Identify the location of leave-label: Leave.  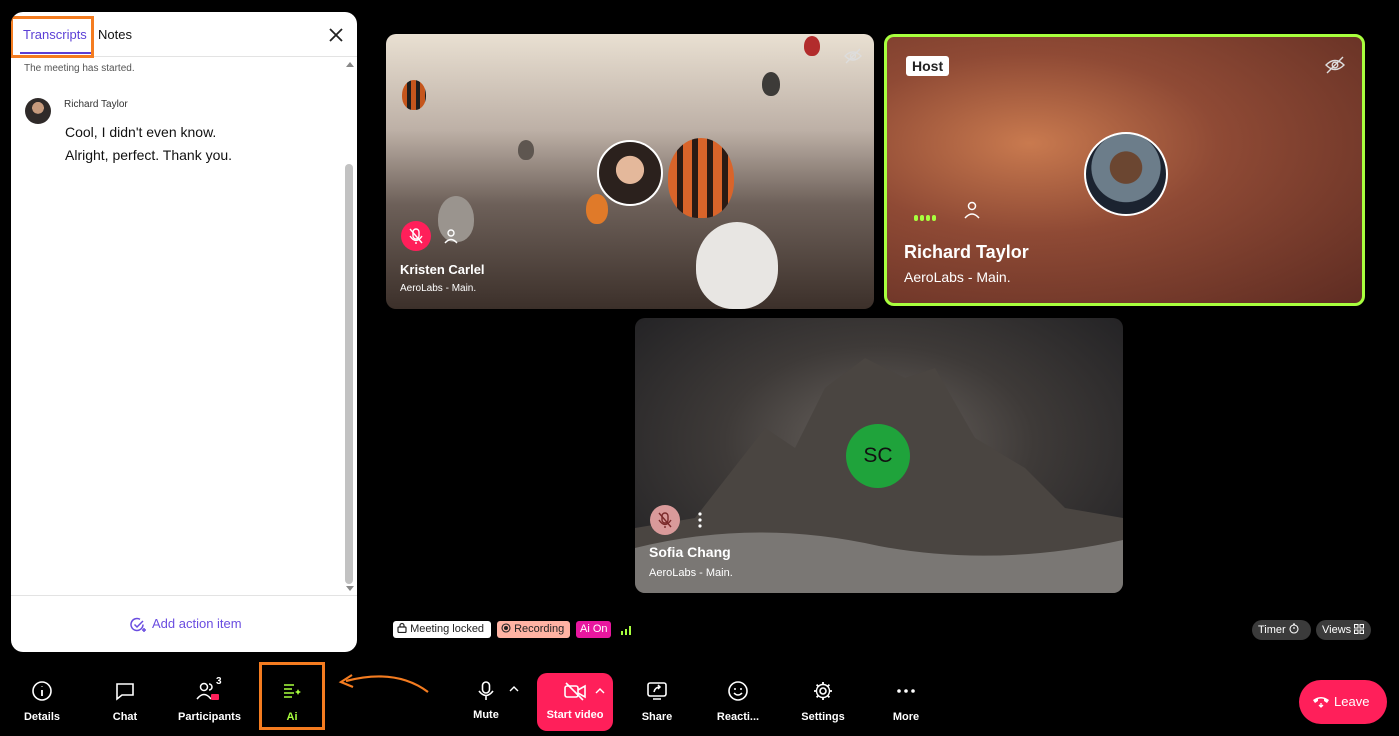
(1352, 701).